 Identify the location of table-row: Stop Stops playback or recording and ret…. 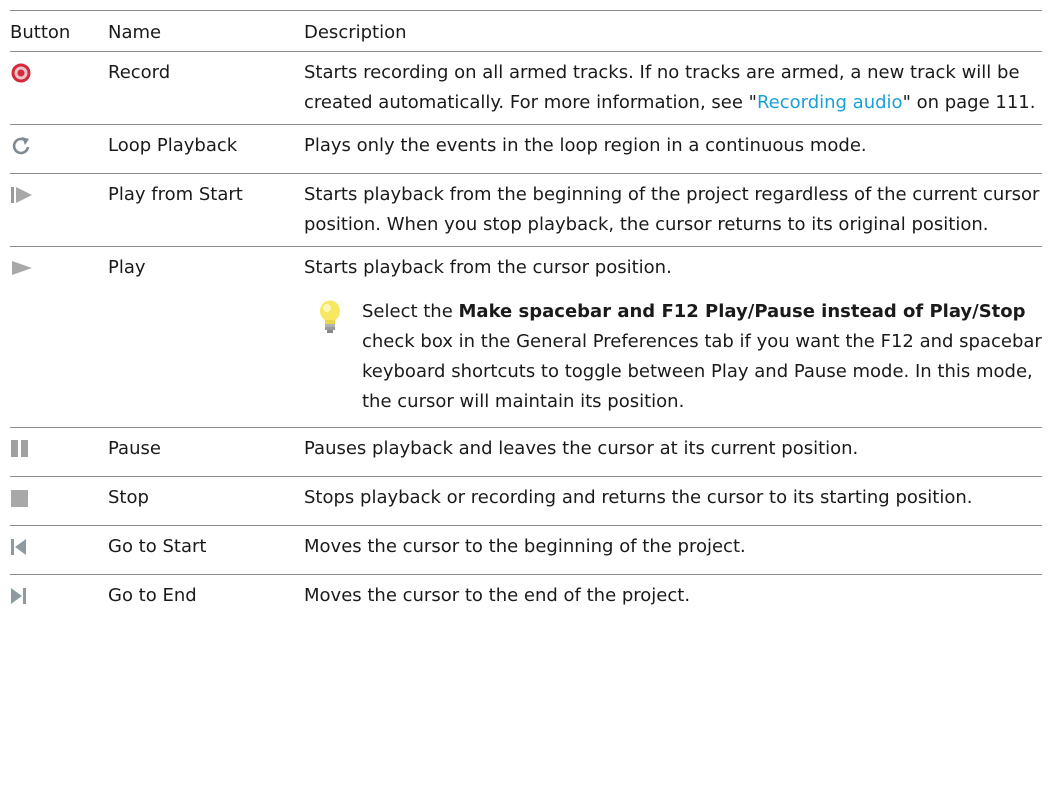
(526, 501).